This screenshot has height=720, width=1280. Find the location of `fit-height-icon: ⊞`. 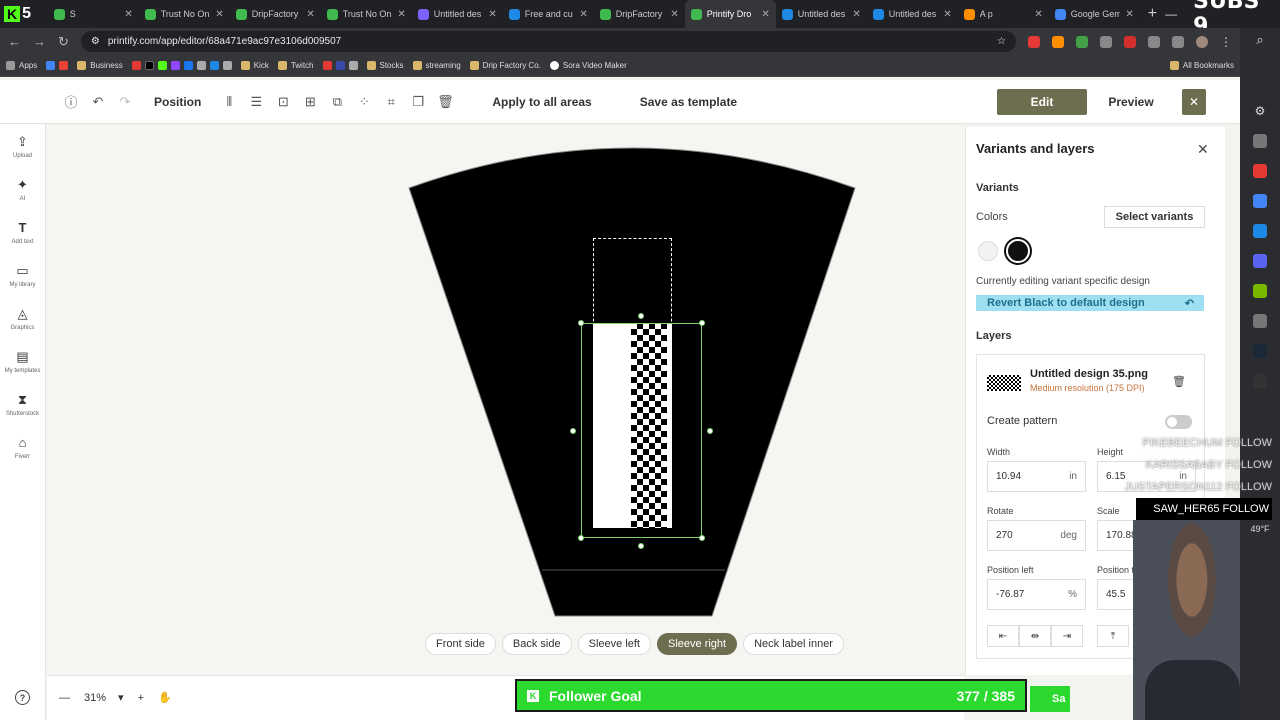

fit-height-icon: ⊞ is located at coordinates (310, 102).